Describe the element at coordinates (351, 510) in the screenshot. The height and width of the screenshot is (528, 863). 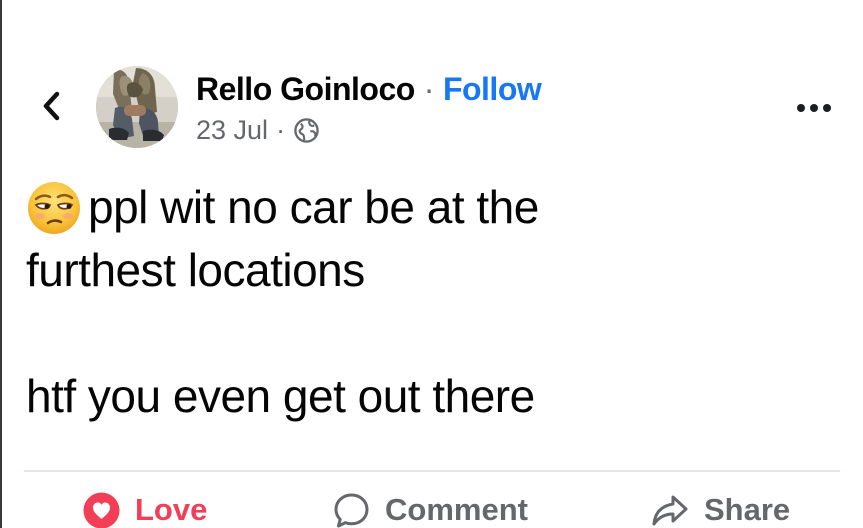
I see `speech-bubble-icon` at that location.